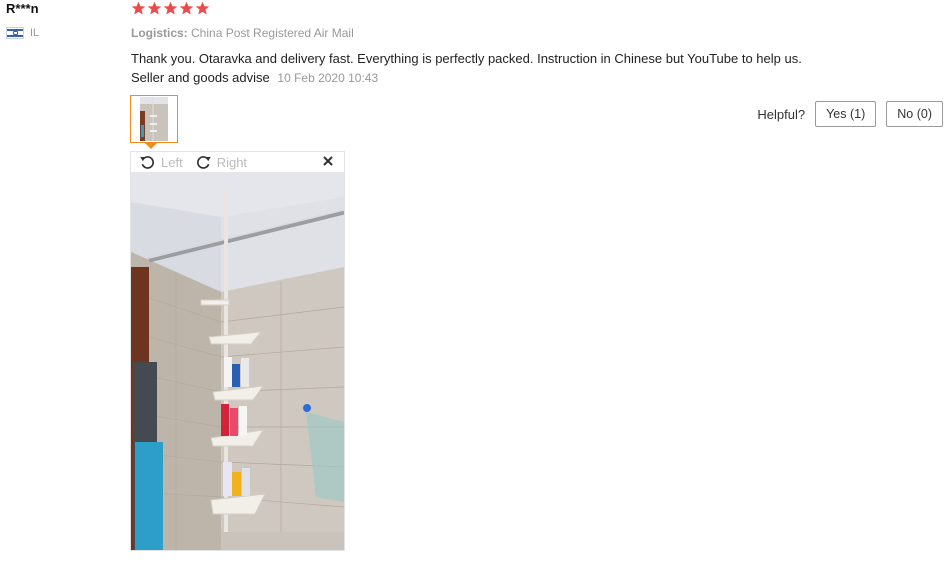 The height and width of the screenshot is (563, 951). What do you see at coordinates (272, 33) in the screenshot?
I see `logistics-value: China Post Registered Air Mail` at bounding box center [272, 33].